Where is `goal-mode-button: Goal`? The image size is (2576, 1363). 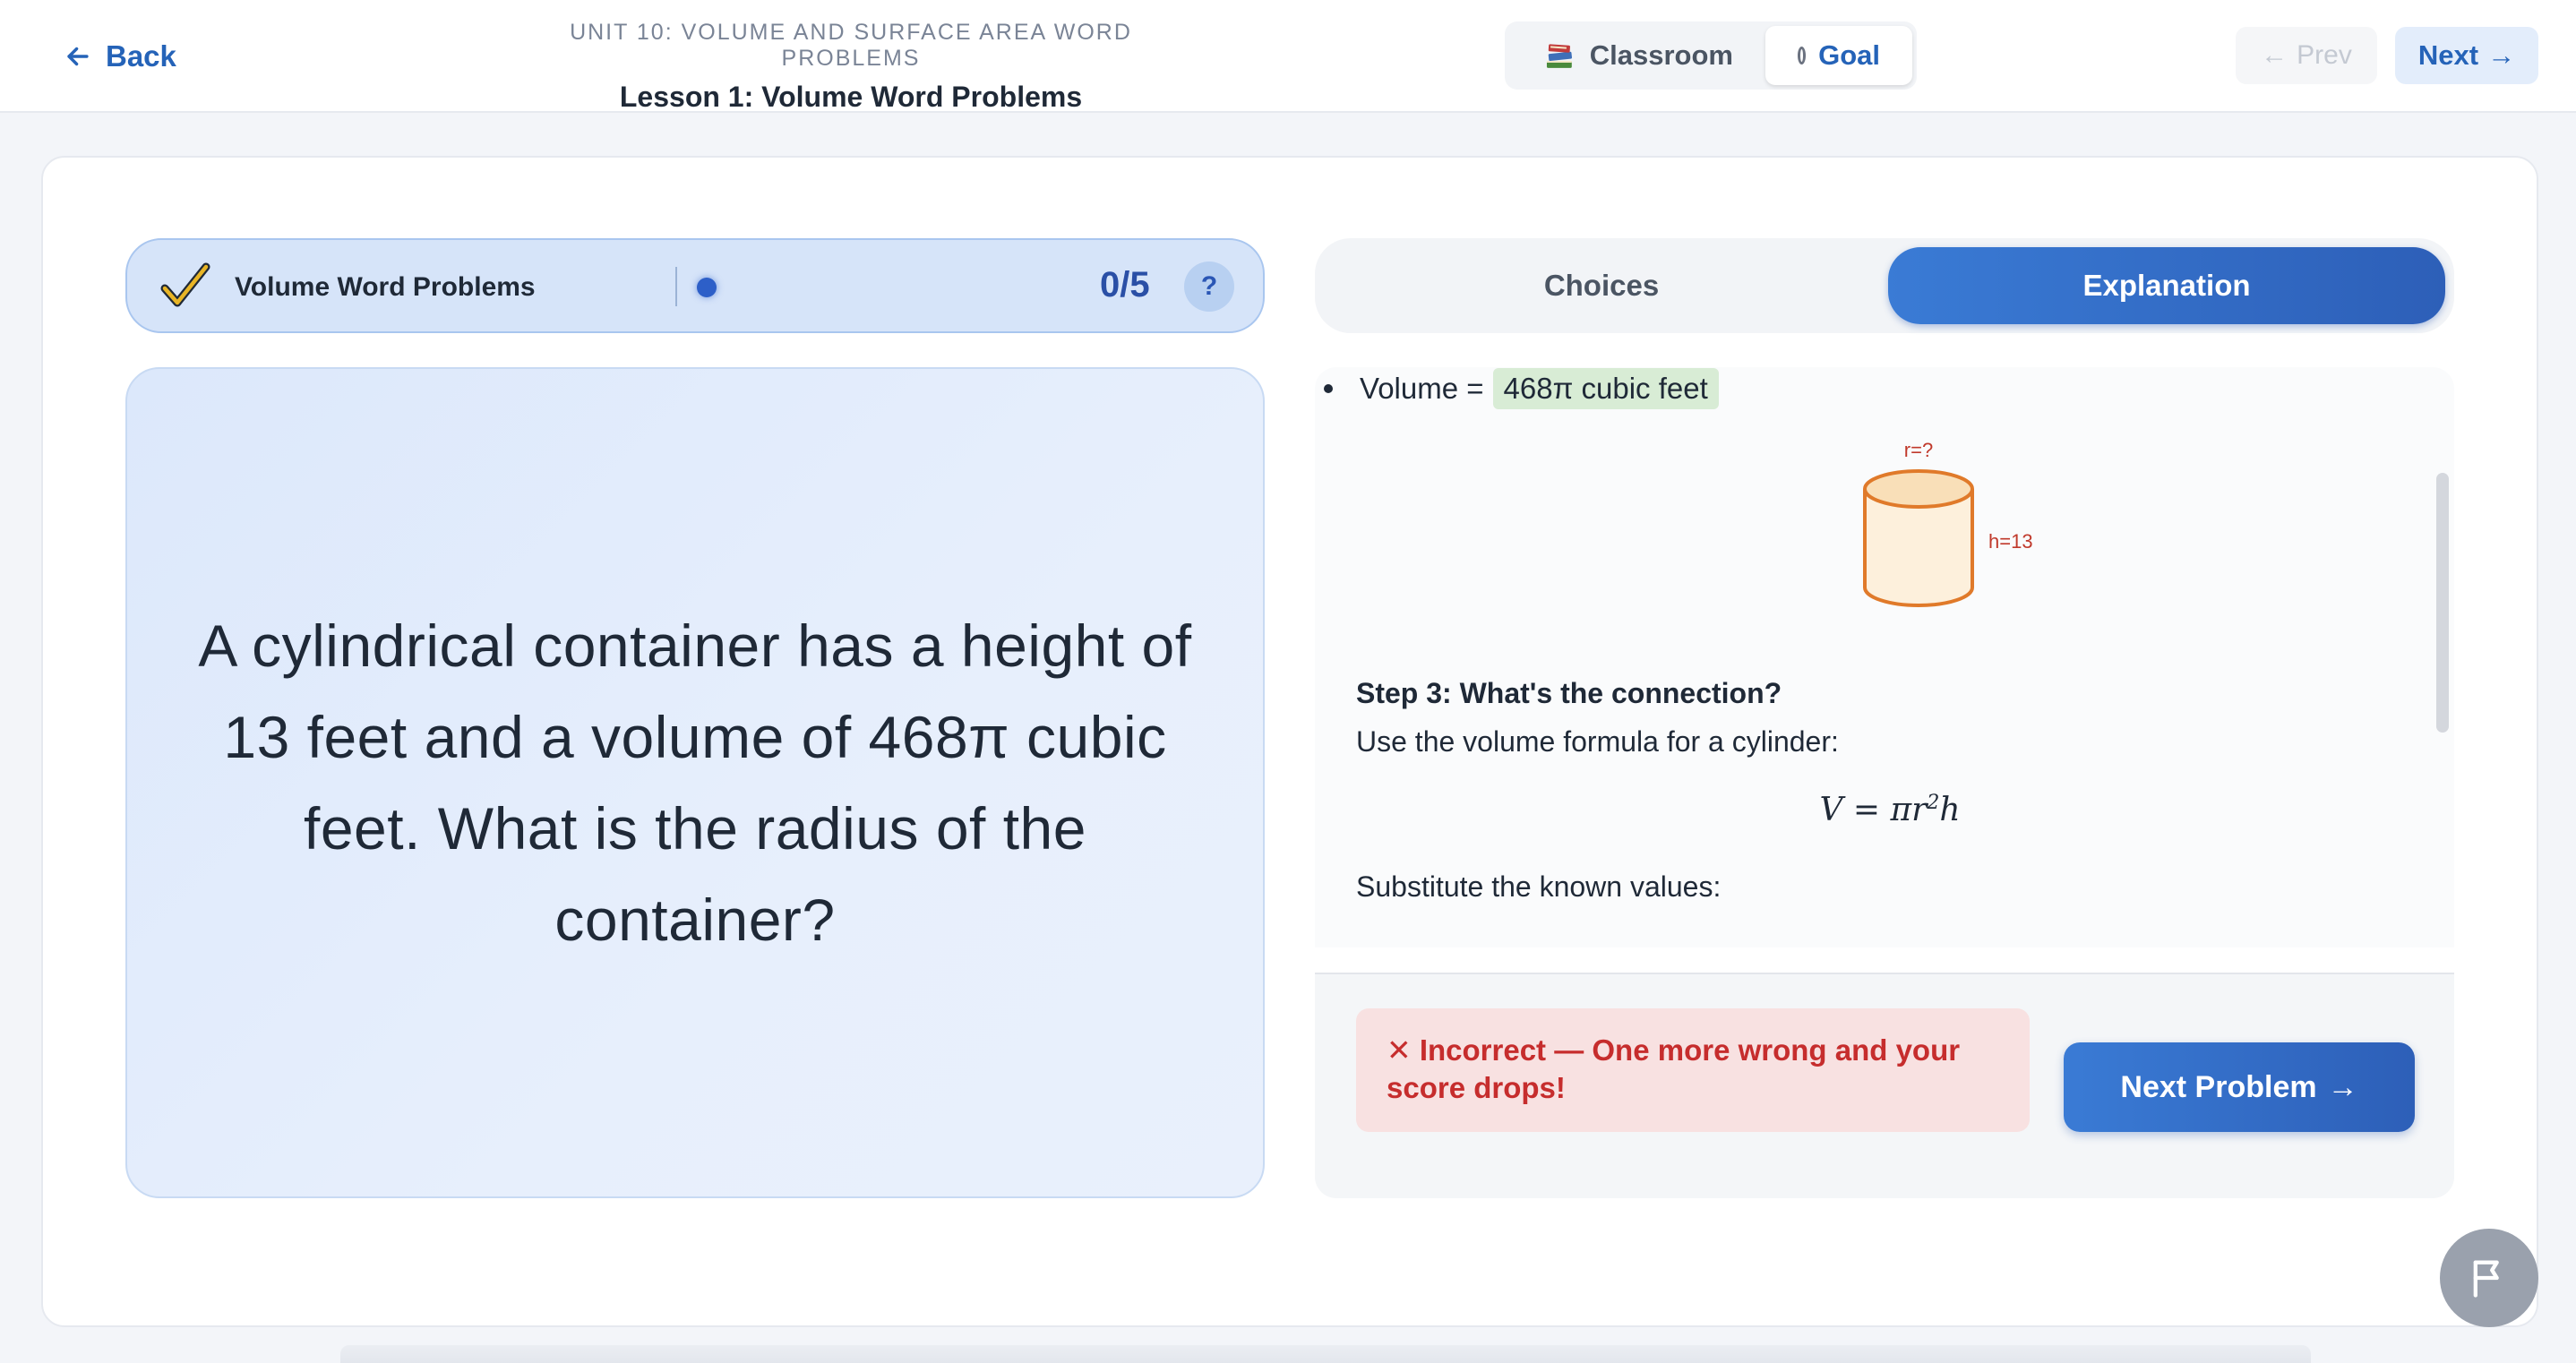
goal-mode-button: Goal is located at coordinates (1838, 55).